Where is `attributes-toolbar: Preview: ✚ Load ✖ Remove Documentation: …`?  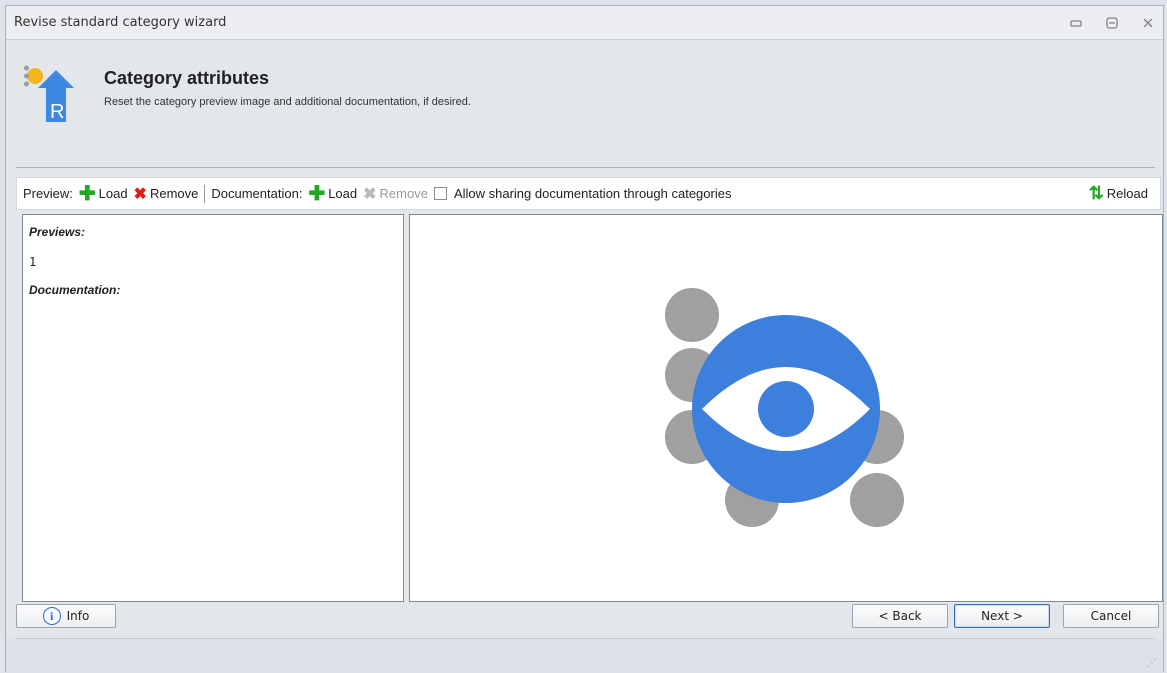
attributes-toolbar: Preview: ✚ Load ✖ Remove Documentation: … is located at coordinates (588, 193).